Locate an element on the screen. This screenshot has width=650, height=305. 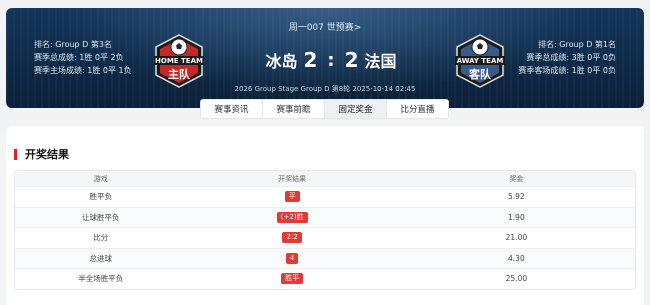
result-badge: 4 is located at coordinates (292, 258).